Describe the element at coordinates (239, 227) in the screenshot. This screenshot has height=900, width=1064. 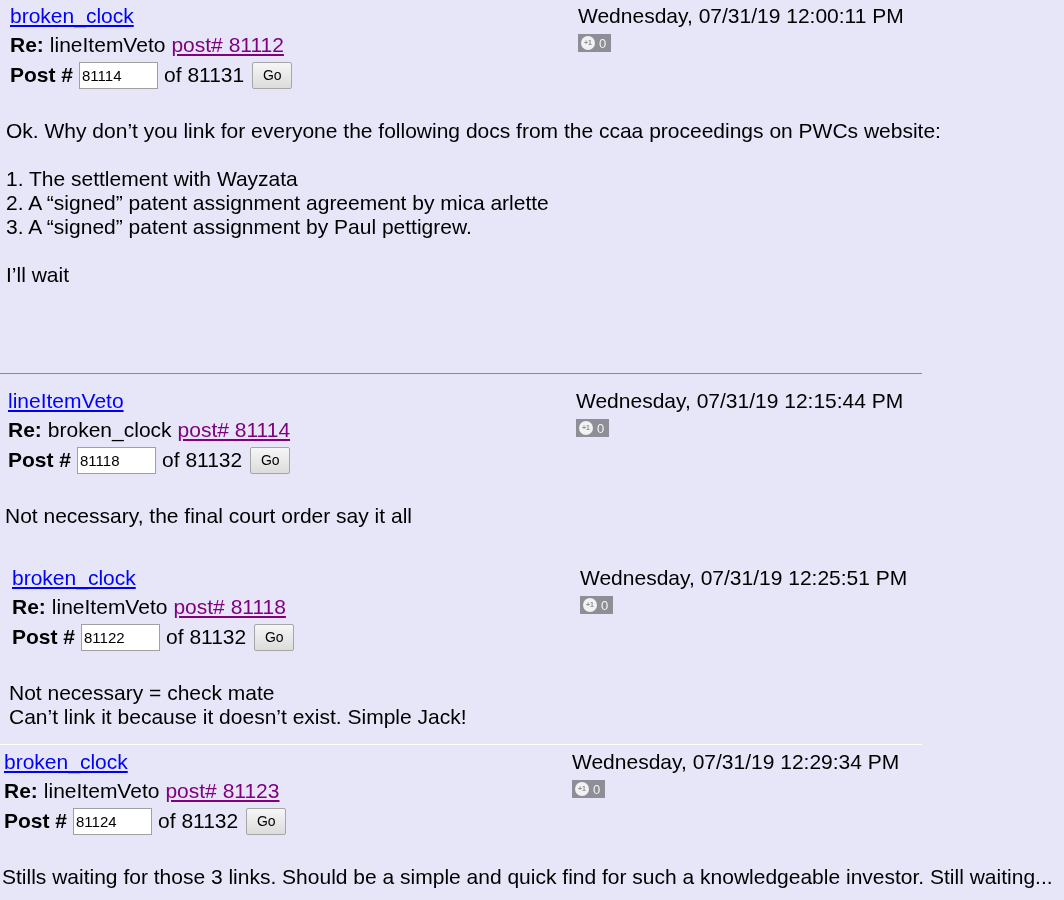
I see `post-text: 3. A “signed” patent assignment by Paul pettigrew.` at that location.